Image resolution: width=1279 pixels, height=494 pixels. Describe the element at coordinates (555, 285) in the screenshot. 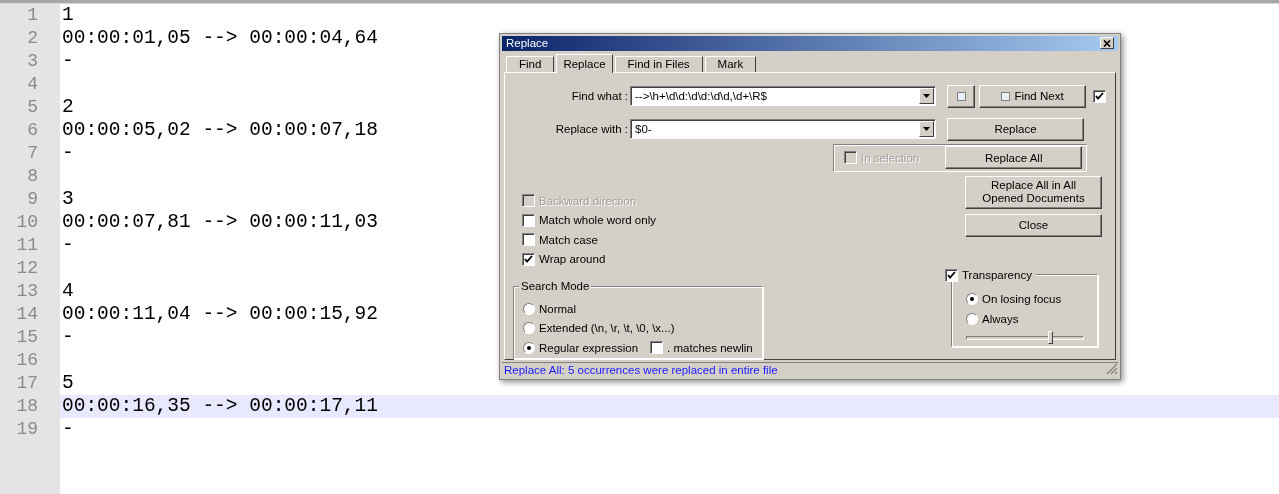

I see `group-title: Search Mode` at that location.